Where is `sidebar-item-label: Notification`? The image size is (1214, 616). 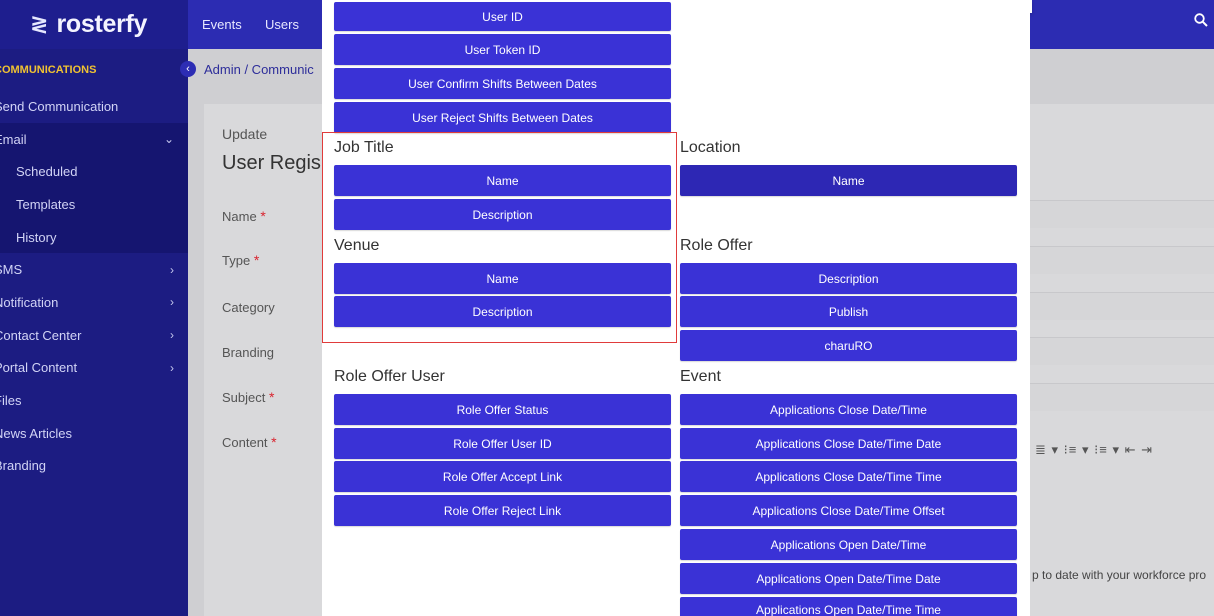
sidebar-item-label: Notification is located at coordinates (29, 302).